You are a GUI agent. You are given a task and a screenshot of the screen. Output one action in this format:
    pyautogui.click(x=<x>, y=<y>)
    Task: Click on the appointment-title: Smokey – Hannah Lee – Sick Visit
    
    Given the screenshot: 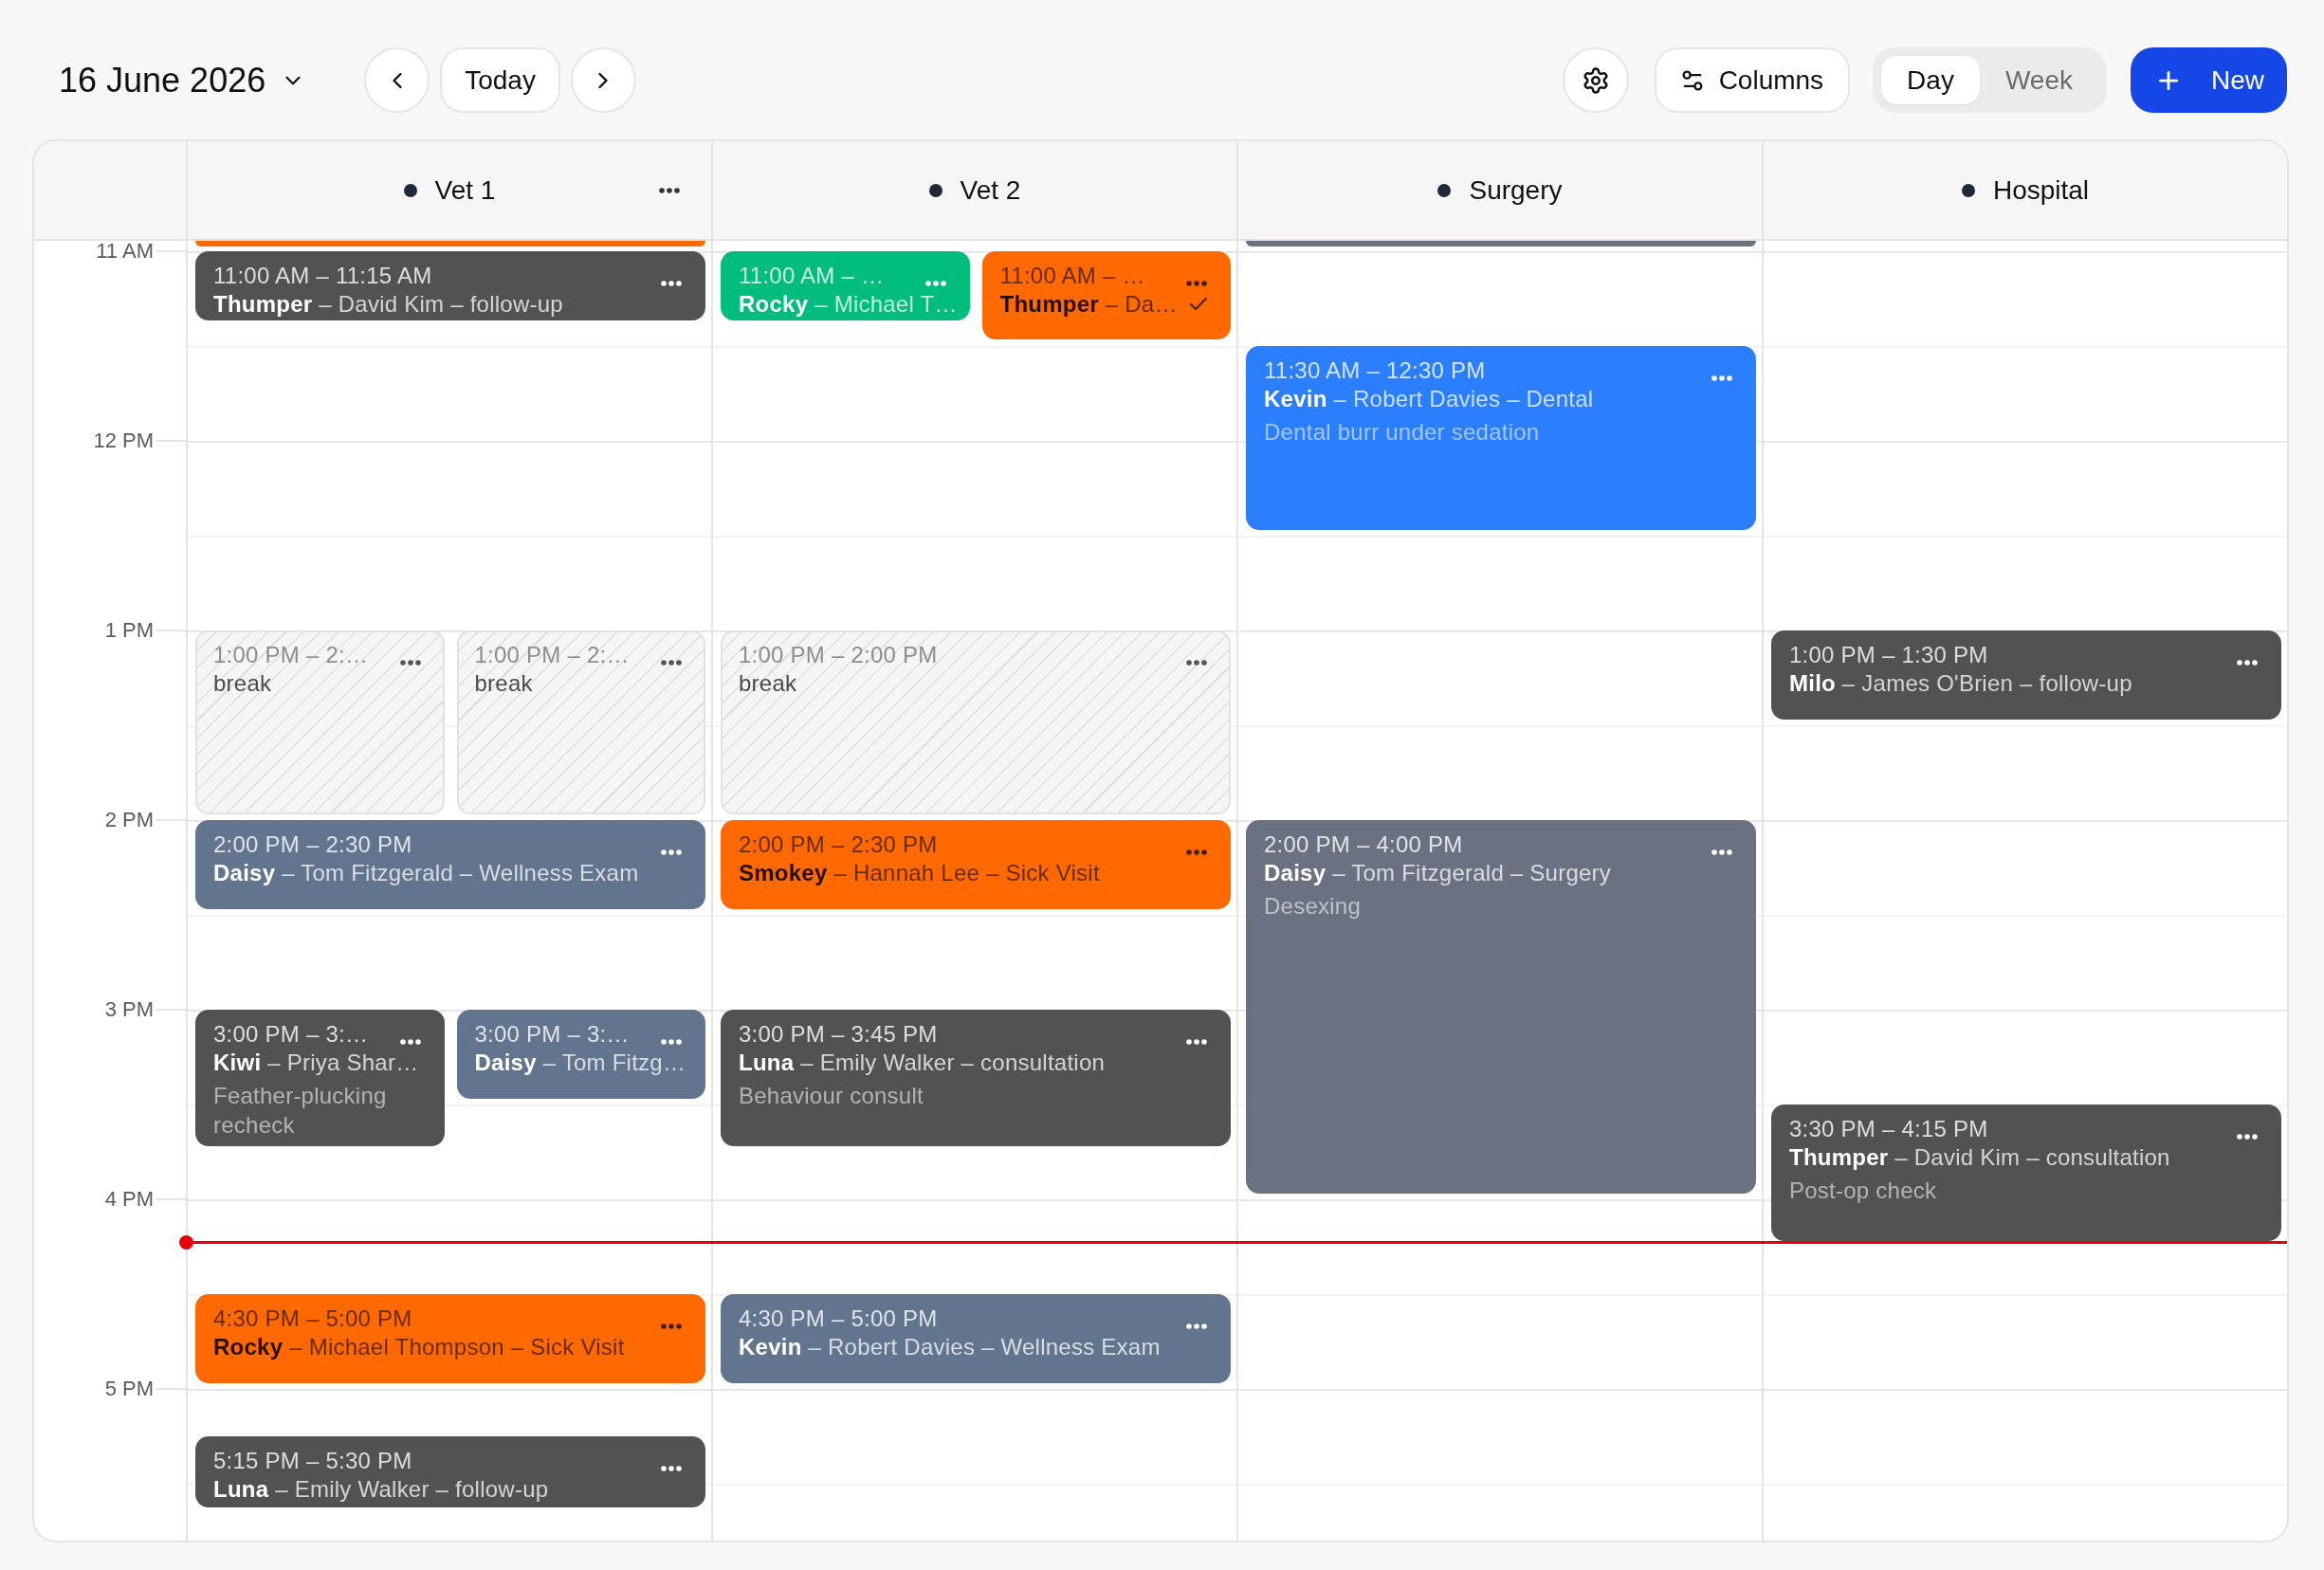 What is the action you would take?
    pyautogui.click(x=919, y=873)
    